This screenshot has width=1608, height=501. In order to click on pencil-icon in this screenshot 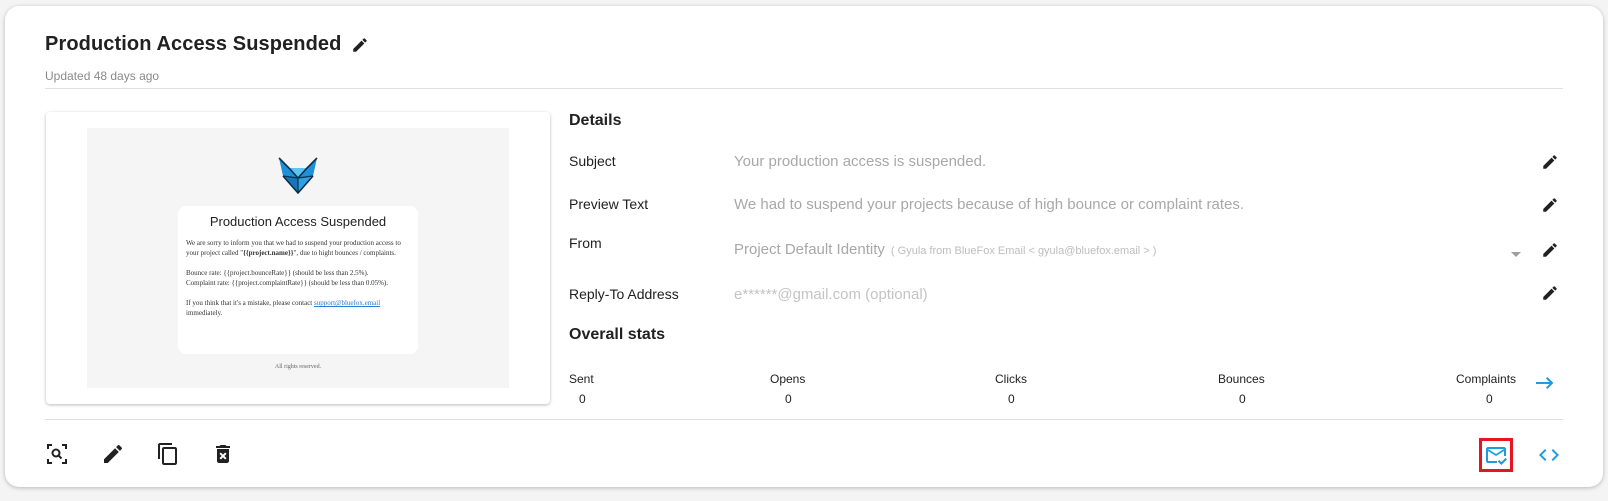, I will do `click(360, 45)`.